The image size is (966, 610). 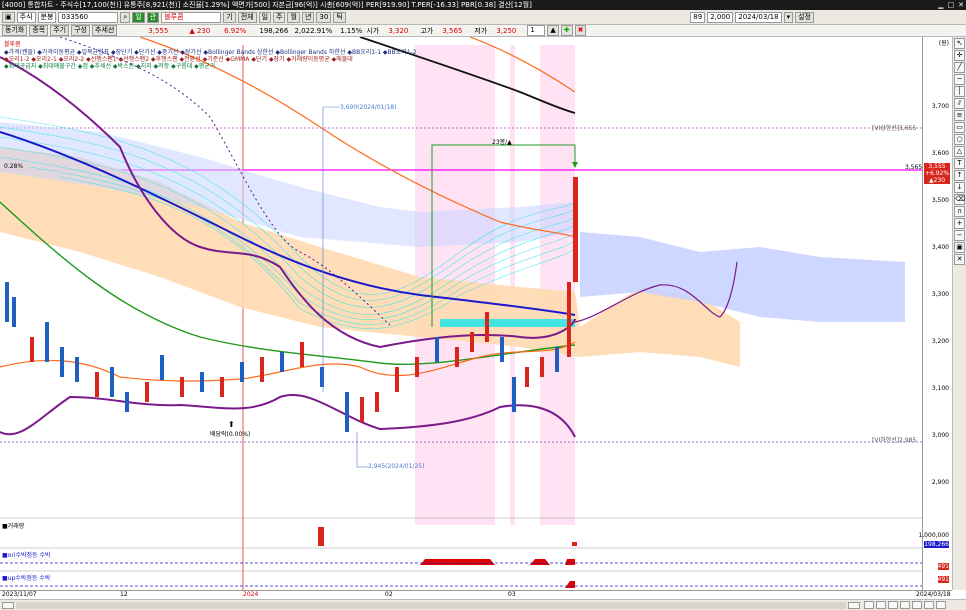 I want to click on current-price: 3,555, so click(x=158, y=30).